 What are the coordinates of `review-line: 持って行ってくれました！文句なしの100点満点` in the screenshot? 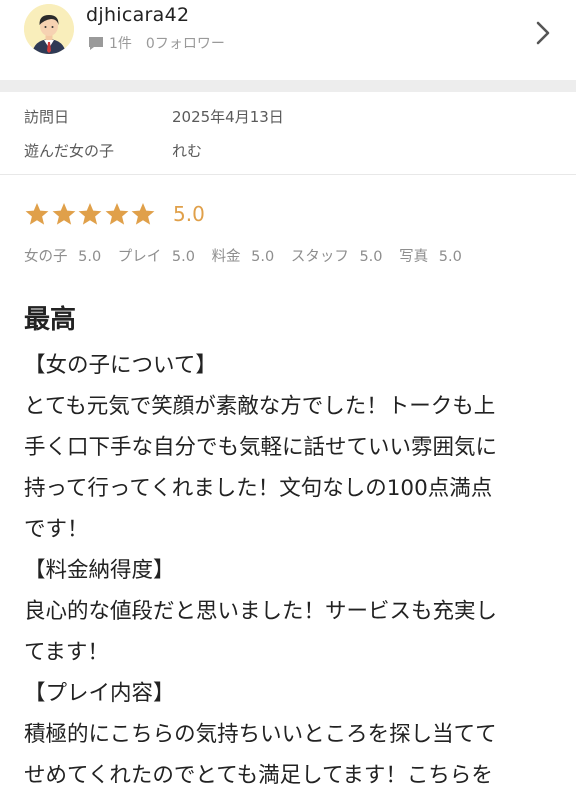 It's located at (258, 488).